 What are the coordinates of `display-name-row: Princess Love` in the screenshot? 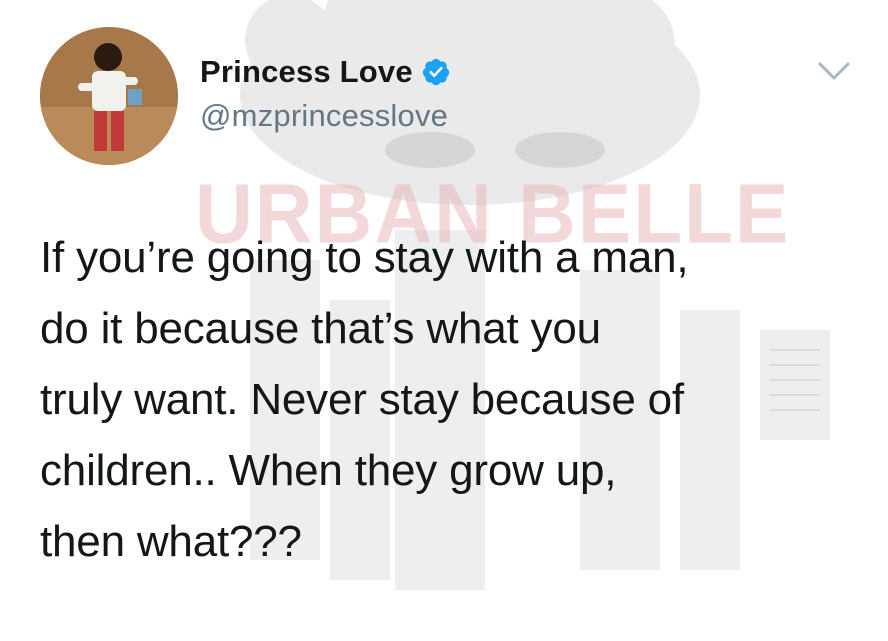 It's located at (325, 72).